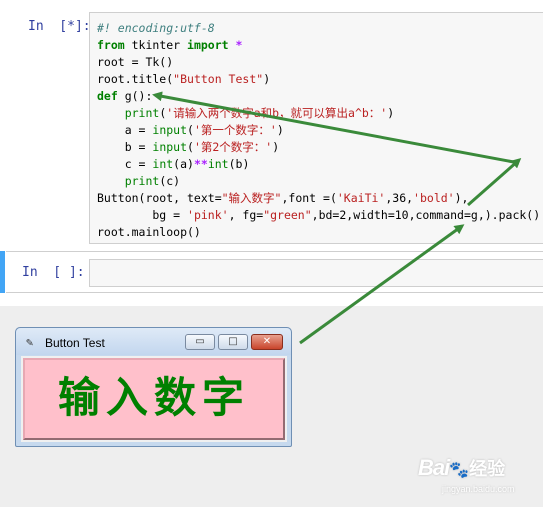 This screenshot has width=543, height=507. I want to click on baidu-watermark: Bai🐾经验, so click(461, 468).